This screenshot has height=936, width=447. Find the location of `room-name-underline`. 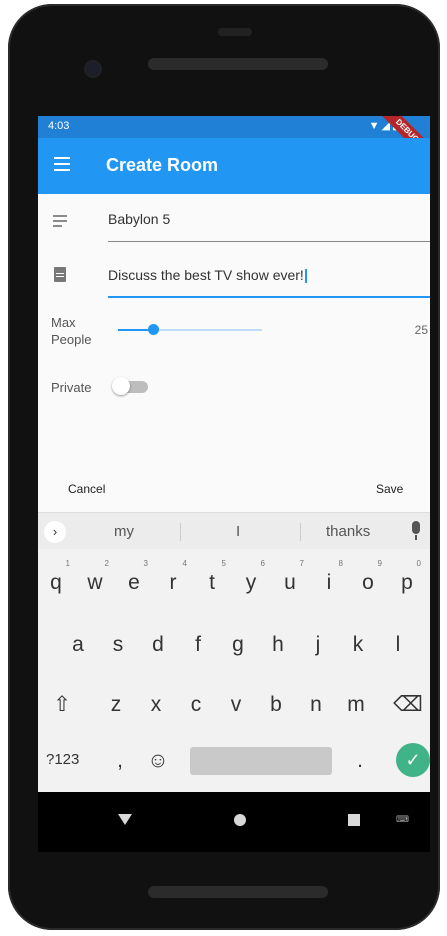

room-name-underline is located at coordinates (269, 241).